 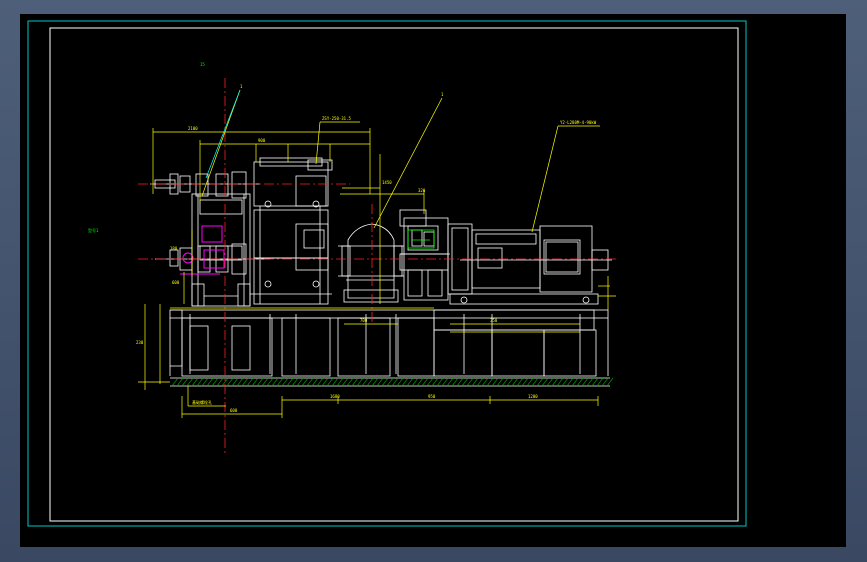 I want to click on gear-callout-label: ZSY-250-31.5, so click(x=336, y=118).